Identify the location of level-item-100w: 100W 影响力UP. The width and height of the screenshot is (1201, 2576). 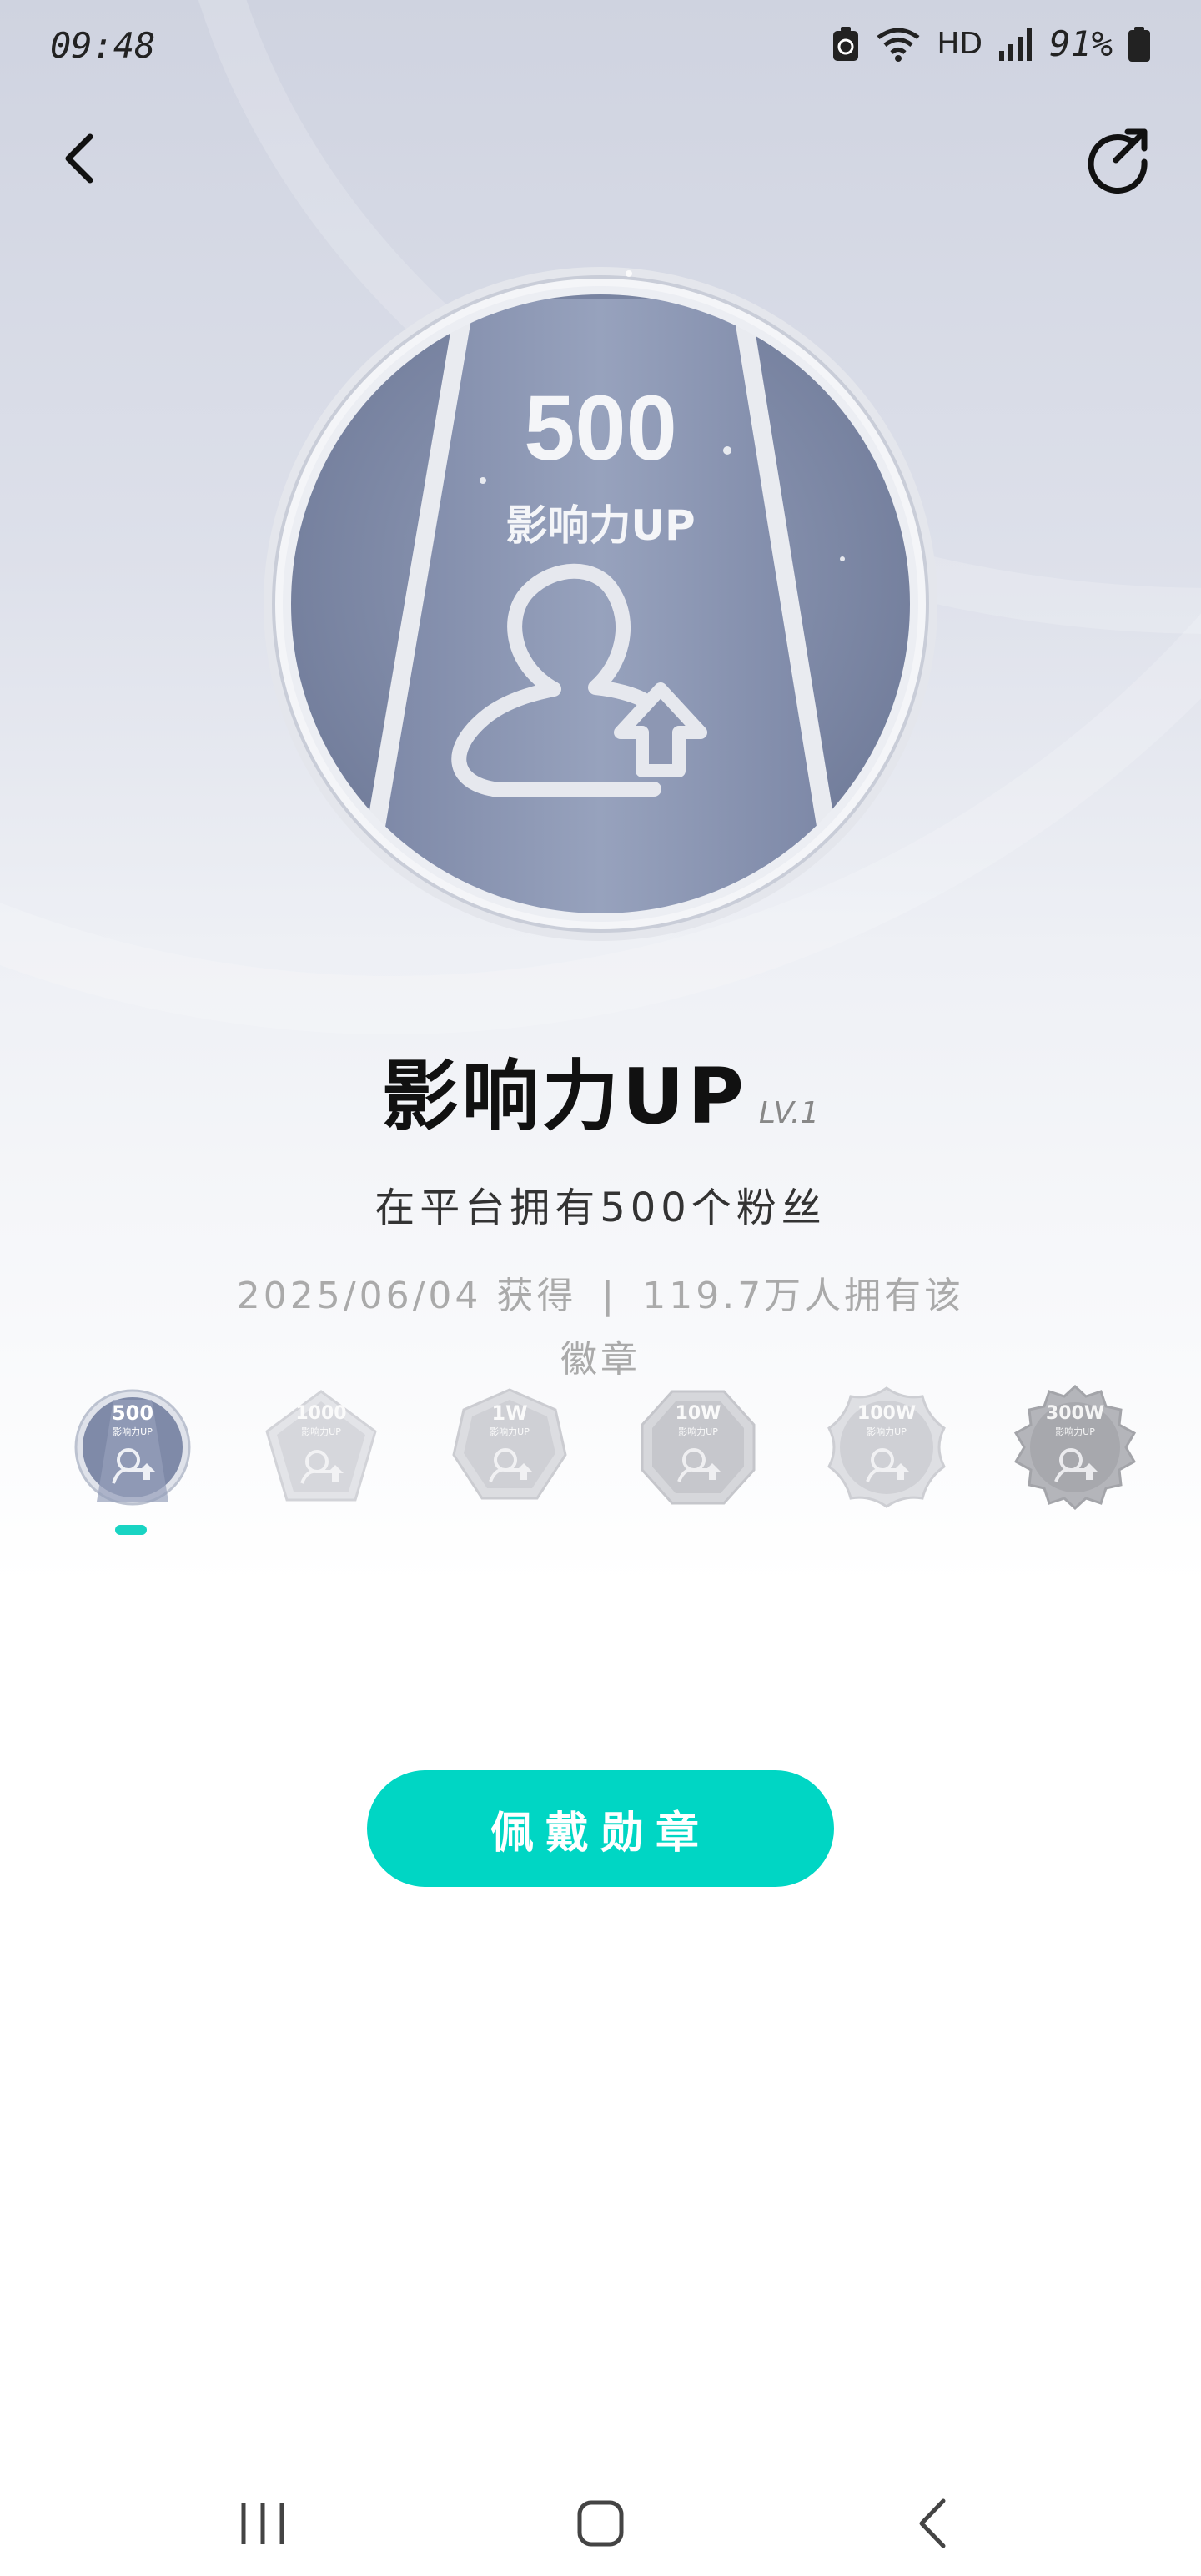
(887, 1447).